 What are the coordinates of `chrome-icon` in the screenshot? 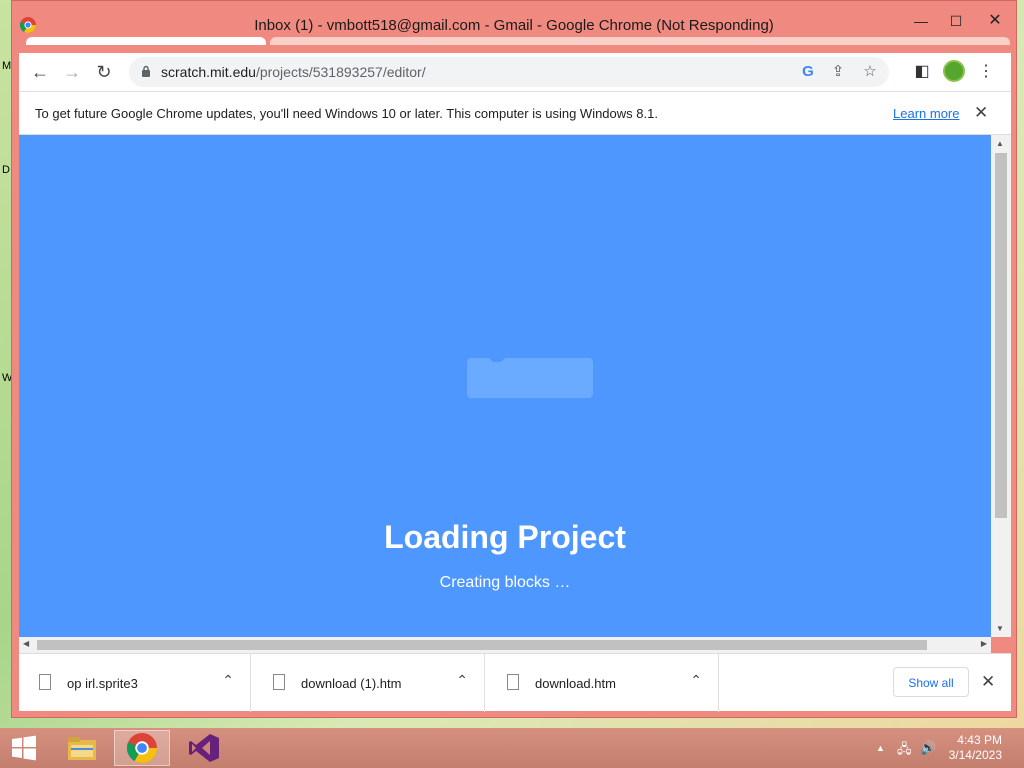 It's located at (141, 748).